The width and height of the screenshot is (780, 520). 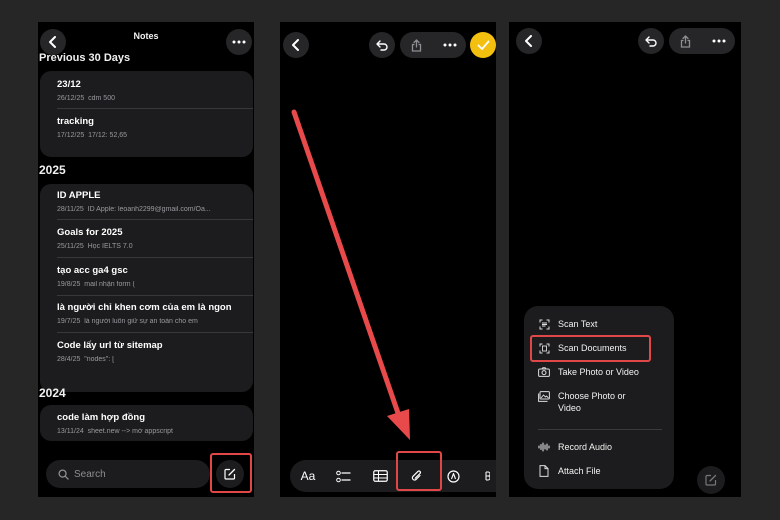 I want to click on share-button, so click(x=685, y=41).